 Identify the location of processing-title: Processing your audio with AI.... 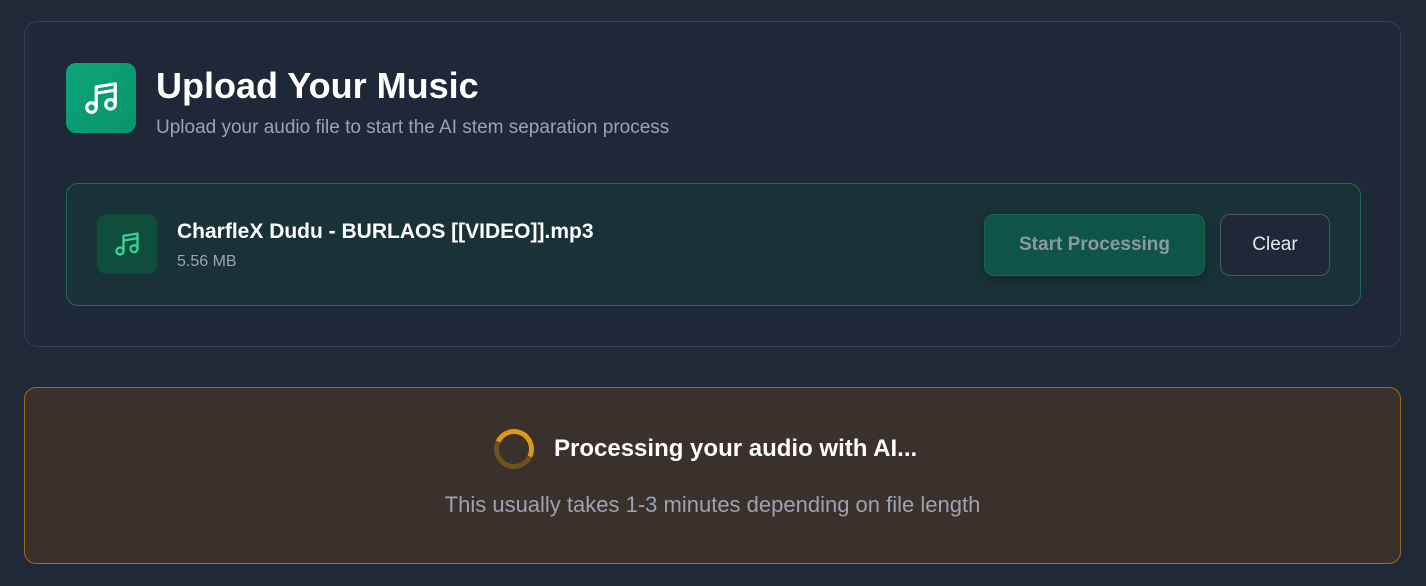
(736, 448).